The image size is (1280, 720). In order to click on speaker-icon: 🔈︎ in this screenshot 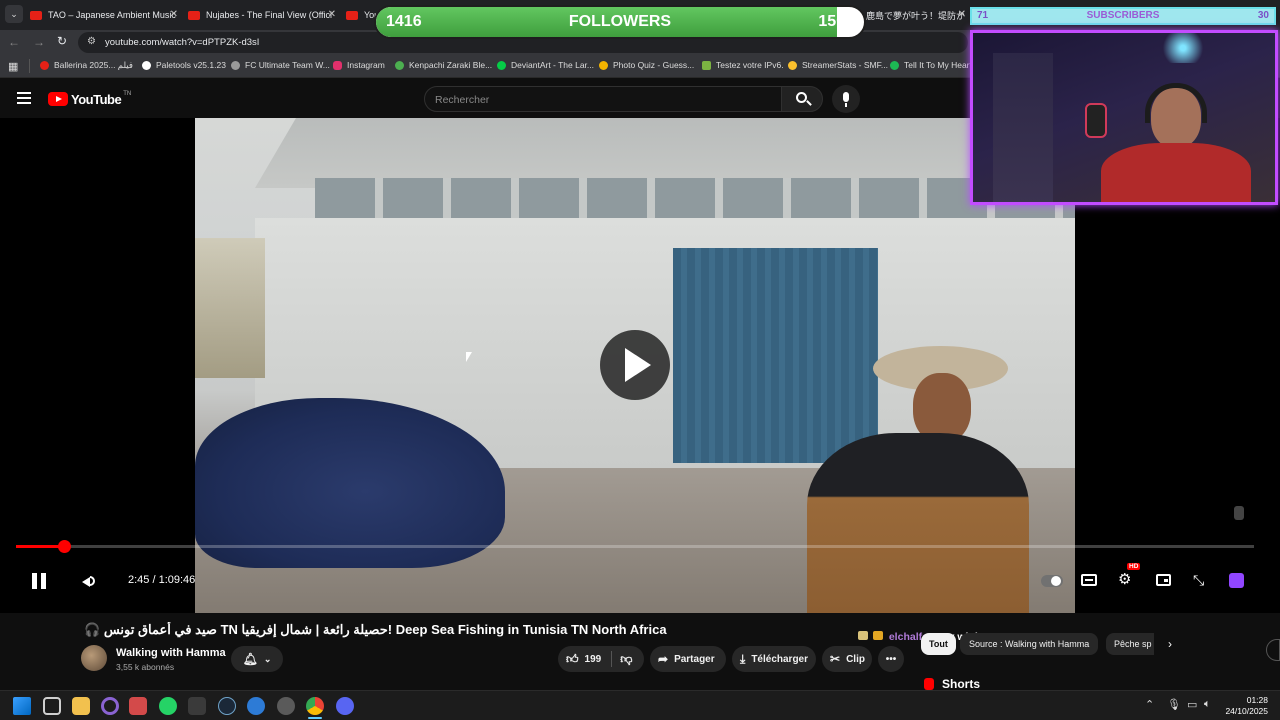, I will do `click(1207, 704)`.